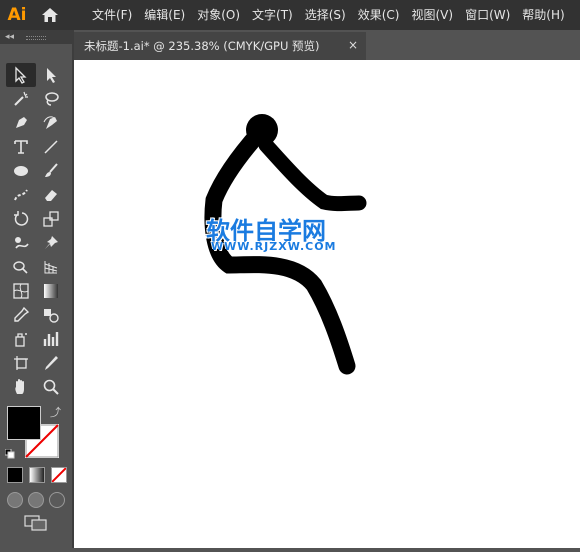  What do you see at coordinates (9, 451) in the screenshot?
I see `default-colors-icon` at bounding box center [9, 451].